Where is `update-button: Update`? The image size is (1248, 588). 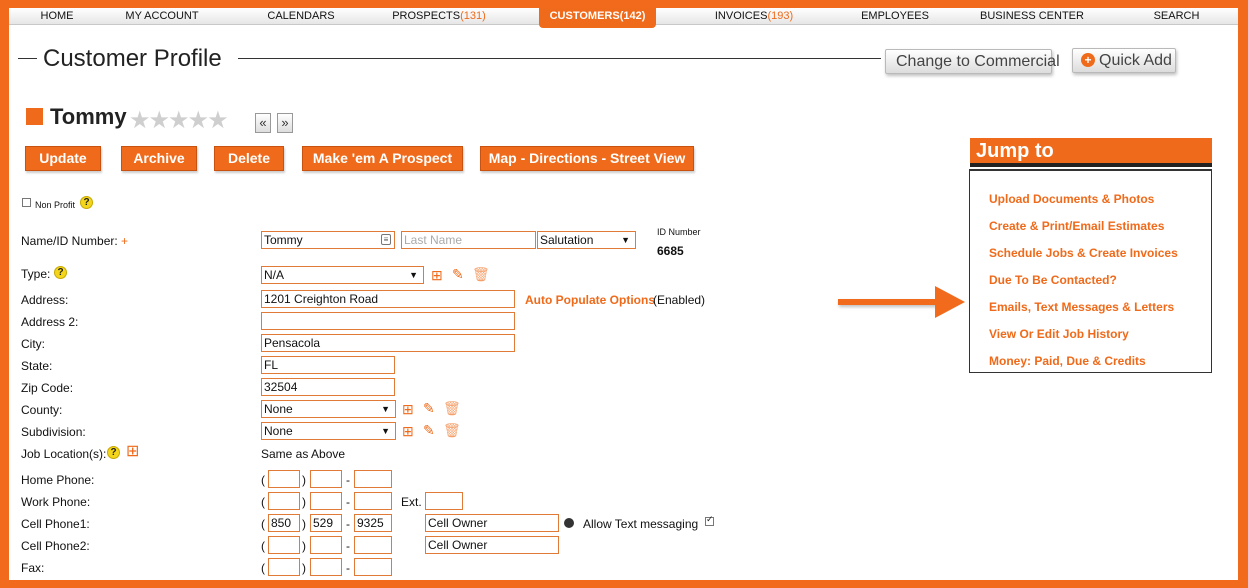 update-button: Update is located at coordinates (63, 158).